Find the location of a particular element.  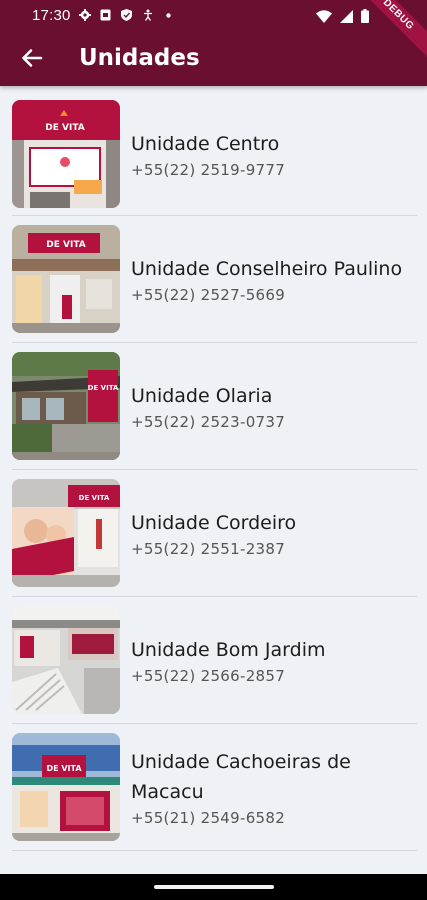

unit-item-centro: DE VITA Unidade Centro +55(22) 2519-9777 is located at coordinates (214, 154).